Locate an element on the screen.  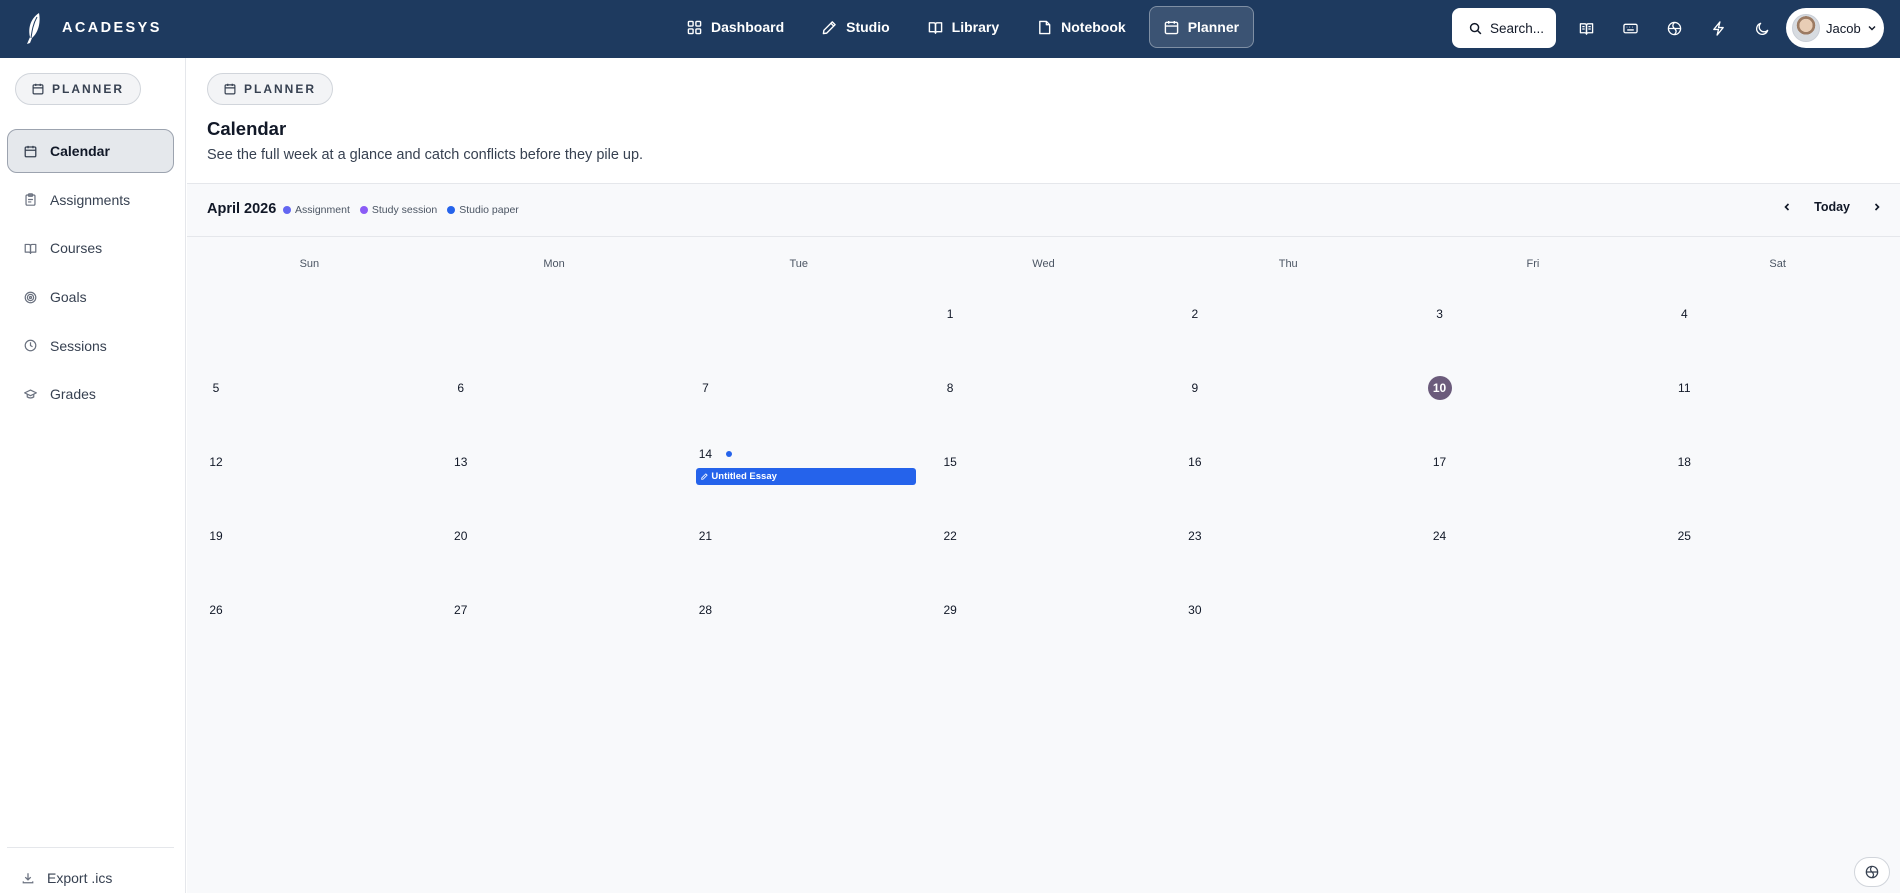
calendar-day-cell: 12 is located at coordinates (309, 468).